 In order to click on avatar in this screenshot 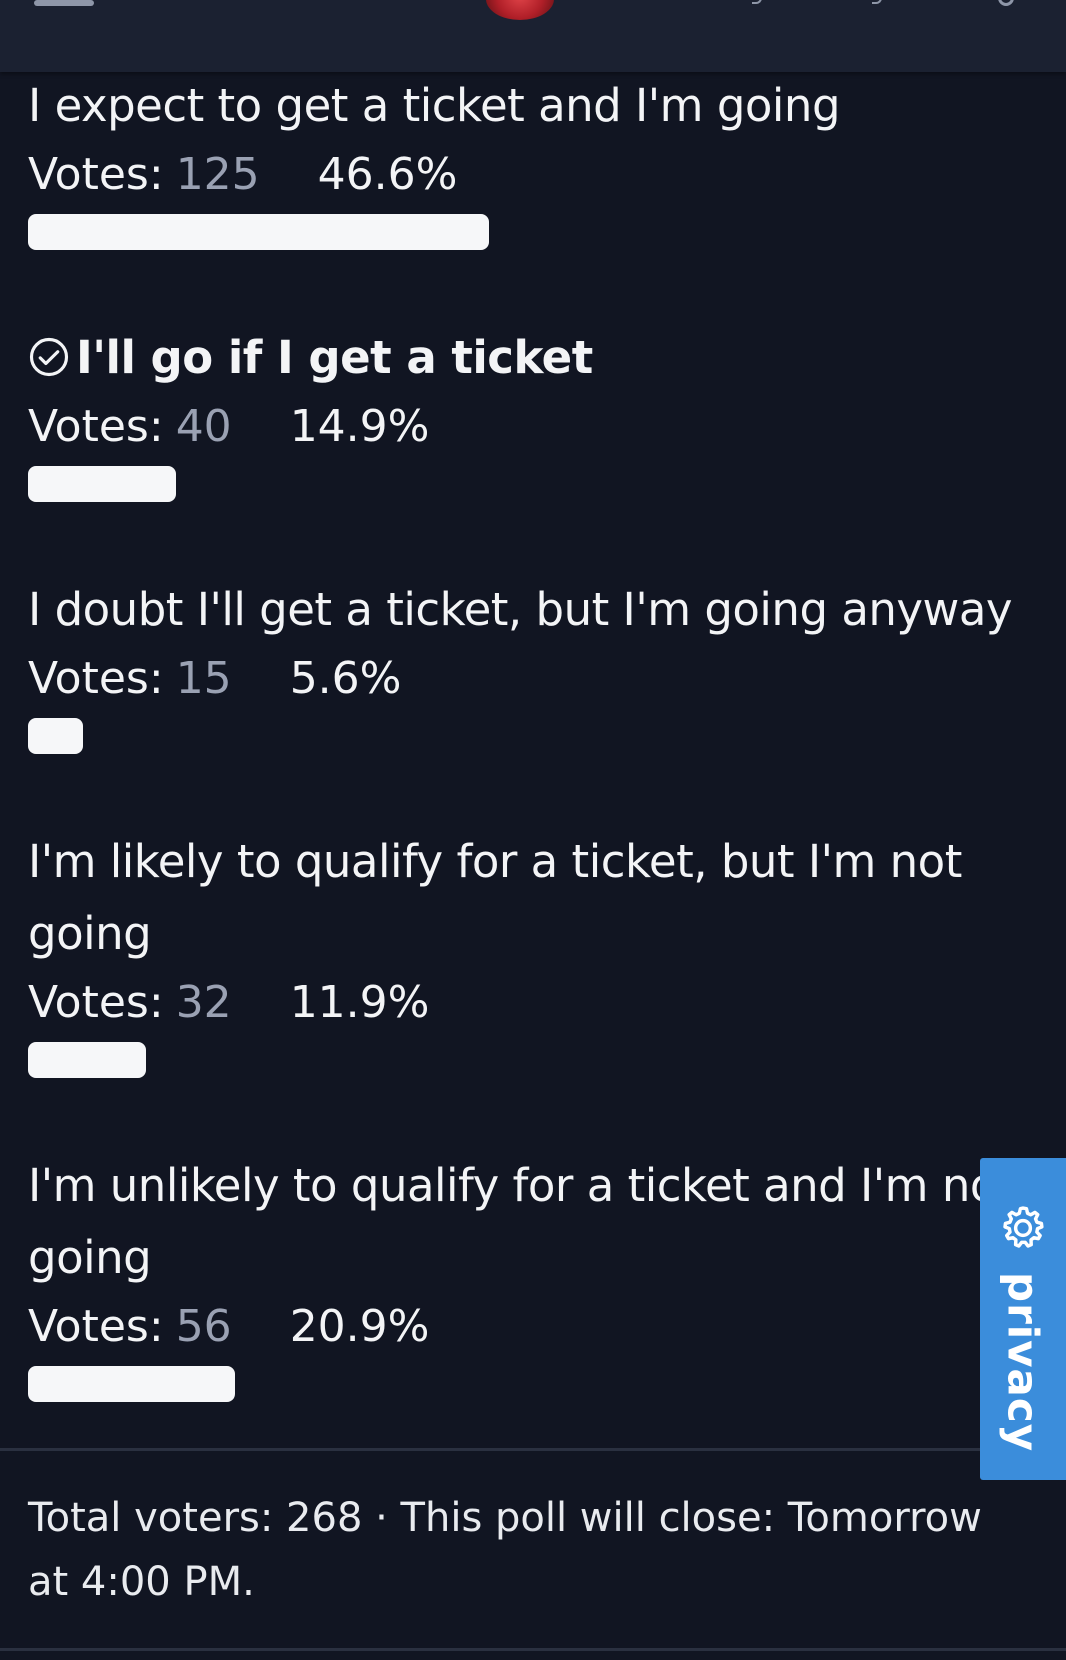, I will do `click(520, 10)`.